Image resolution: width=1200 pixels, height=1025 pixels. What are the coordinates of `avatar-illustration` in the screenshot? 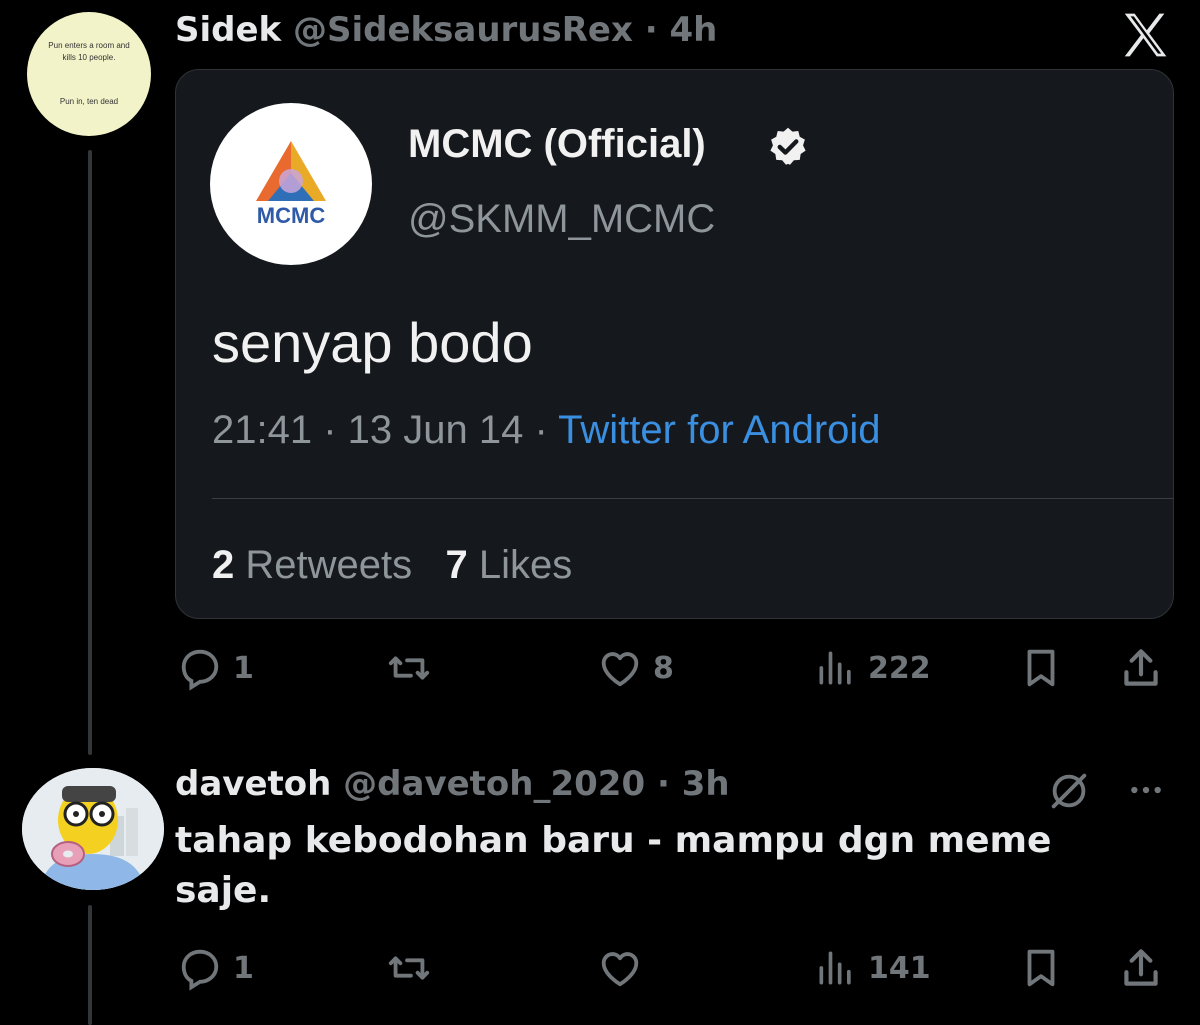 It's located at (93, 829).